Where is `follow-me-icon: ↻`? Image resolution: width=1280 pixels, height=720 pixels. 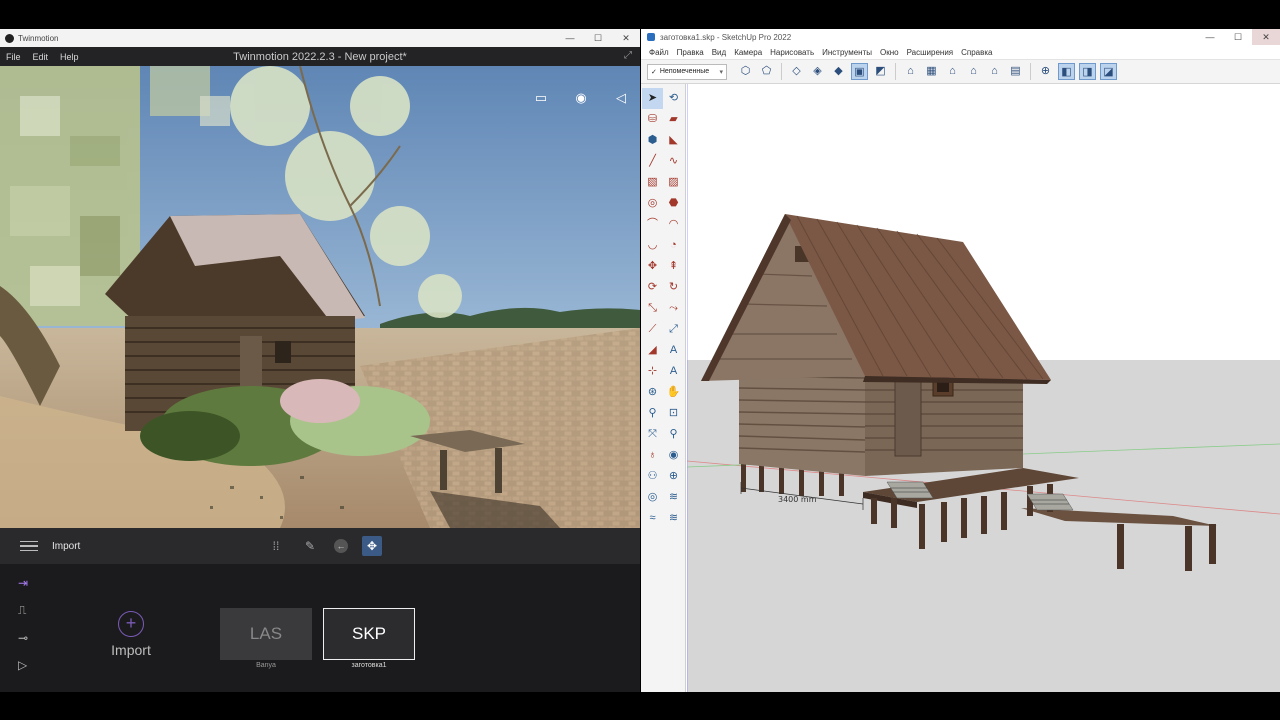
follow-me-icon: ↻ is located at coordinates (673, 287).